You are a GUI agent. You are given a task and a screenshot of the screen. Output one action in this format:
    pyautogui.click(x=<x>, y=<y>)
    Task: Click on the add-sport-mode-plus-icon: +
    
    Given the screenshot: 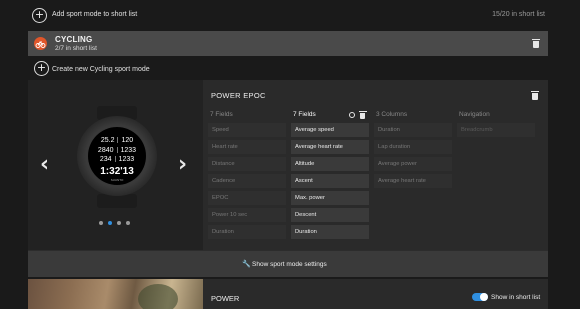 What is the action you would take?
    pyautogui.click(x=39, y=15)
    